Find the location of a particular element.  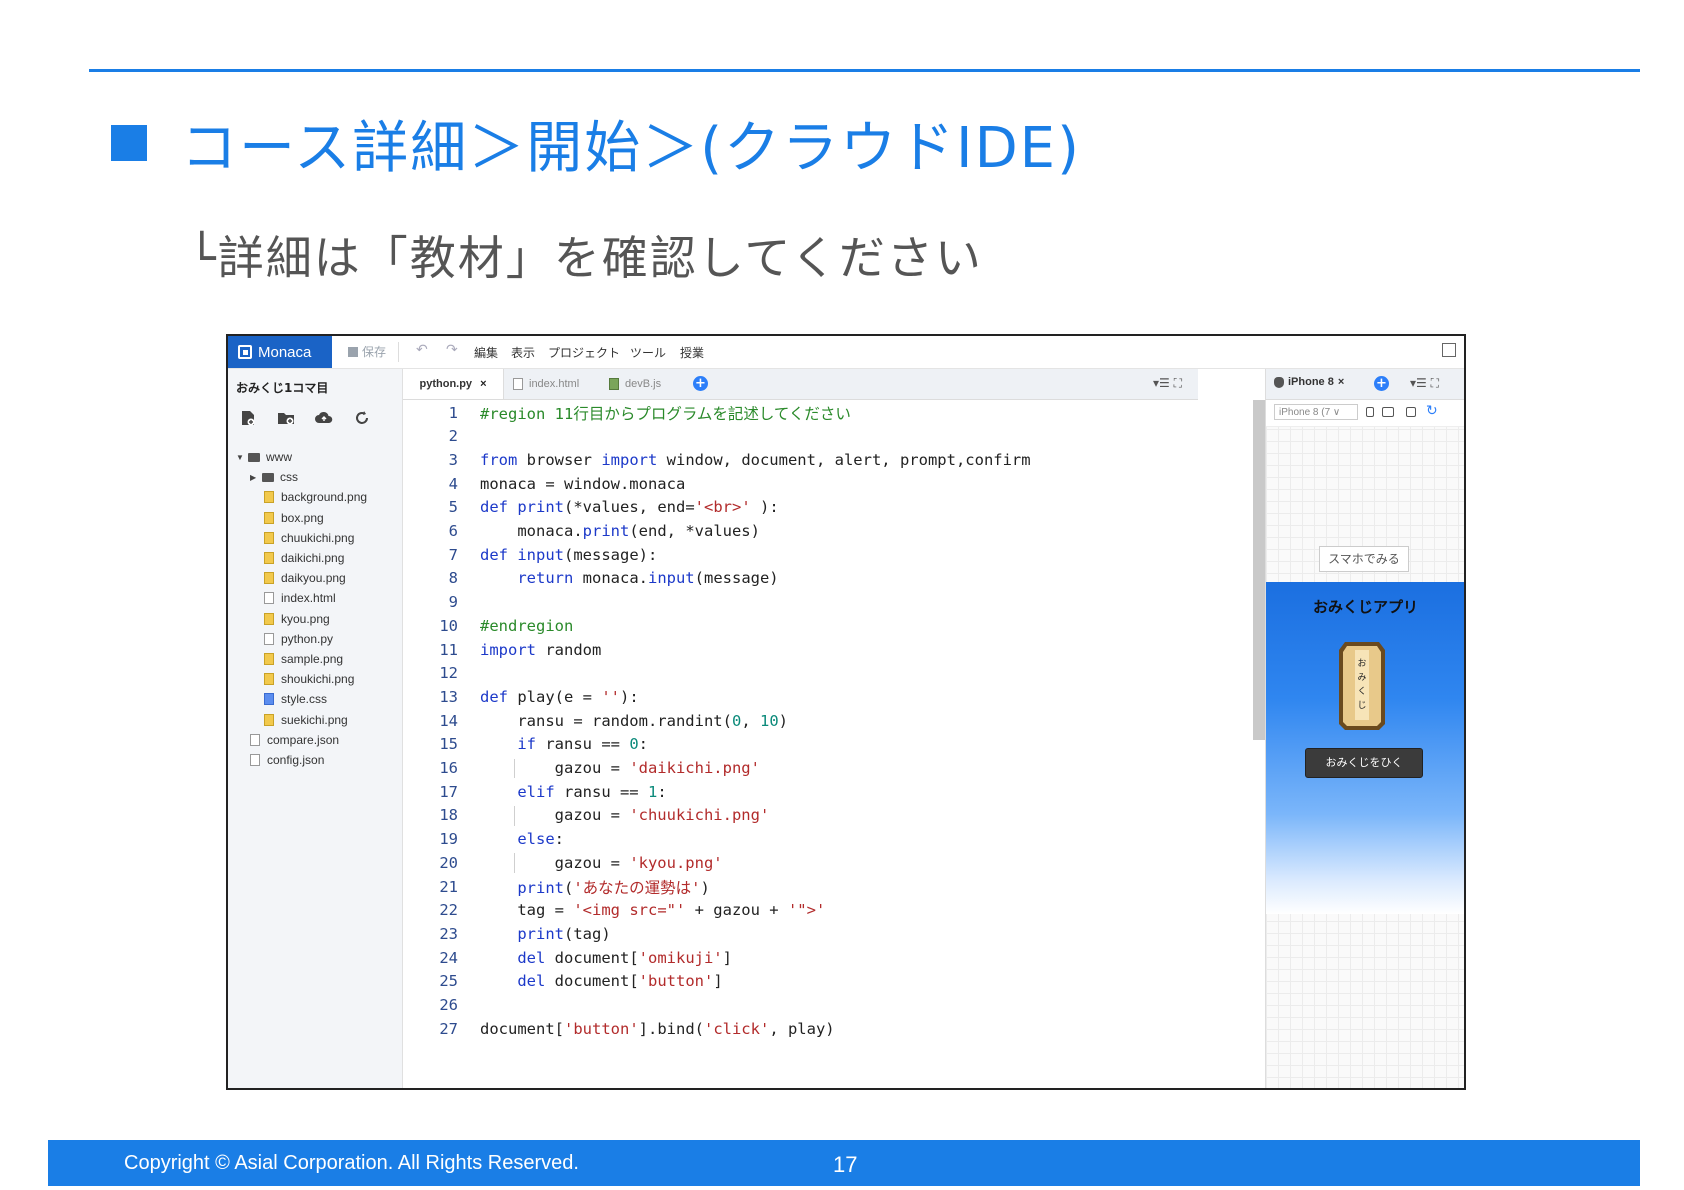

editor-scrollbar is located at coordinates (1259, 570).